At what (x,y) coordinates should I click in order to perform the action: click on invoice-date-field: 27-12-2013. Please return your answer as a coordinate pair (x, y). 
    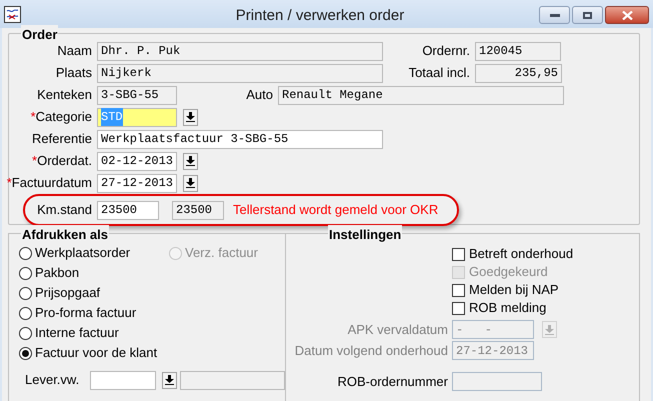
    Looking at the image, I should click on (137, 183).